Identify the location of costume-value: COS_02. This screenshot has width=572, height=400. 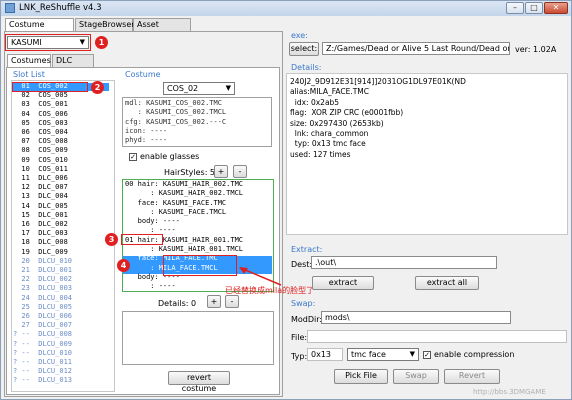
(183, 88).